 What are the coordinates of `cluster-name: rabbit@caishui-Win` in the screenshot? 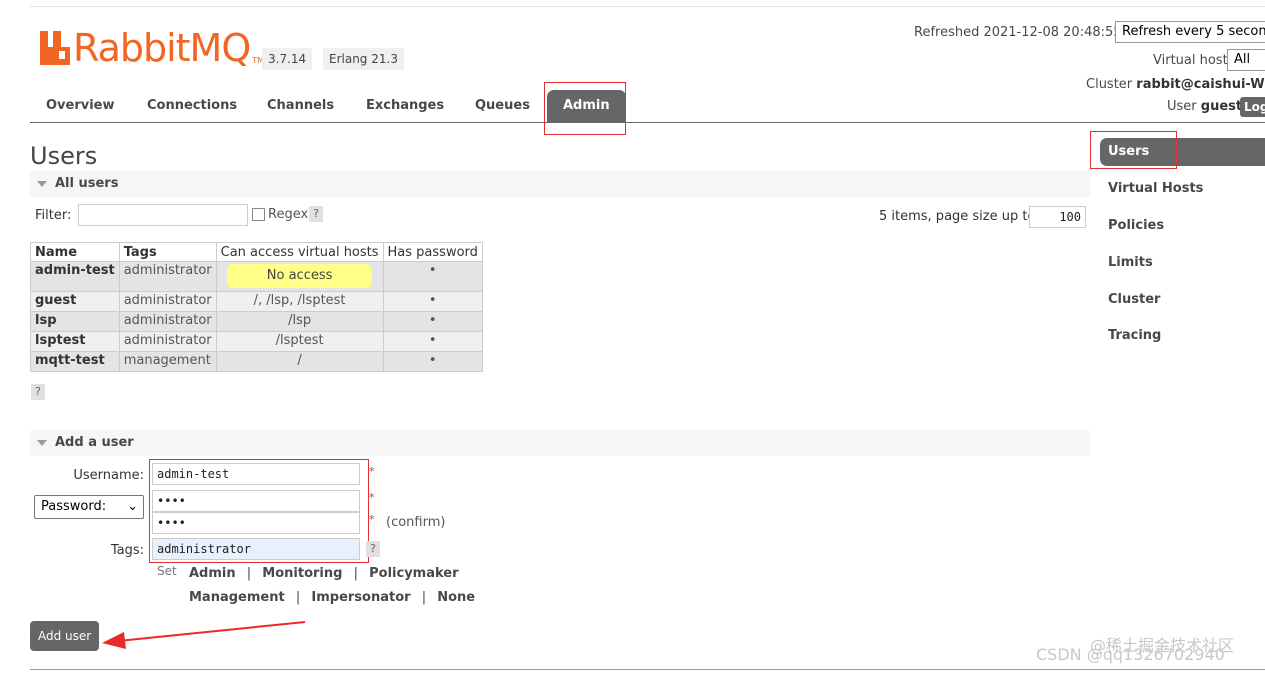 It's located at (1200, 84).